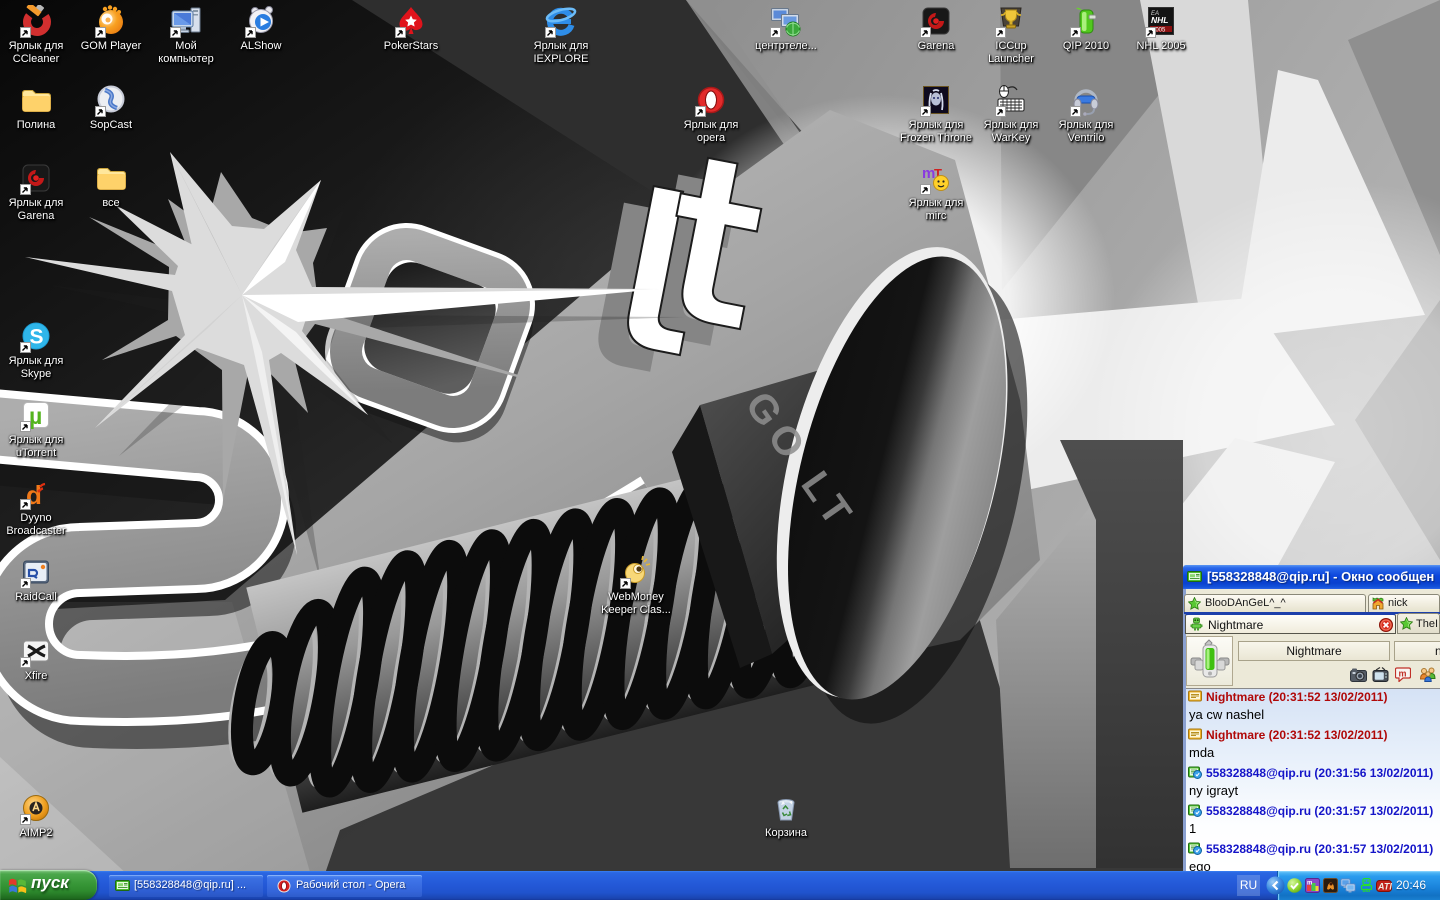 The height and width of the screenshot is (900, 1440). I want to click on svg-text: S, so click(37, 337).